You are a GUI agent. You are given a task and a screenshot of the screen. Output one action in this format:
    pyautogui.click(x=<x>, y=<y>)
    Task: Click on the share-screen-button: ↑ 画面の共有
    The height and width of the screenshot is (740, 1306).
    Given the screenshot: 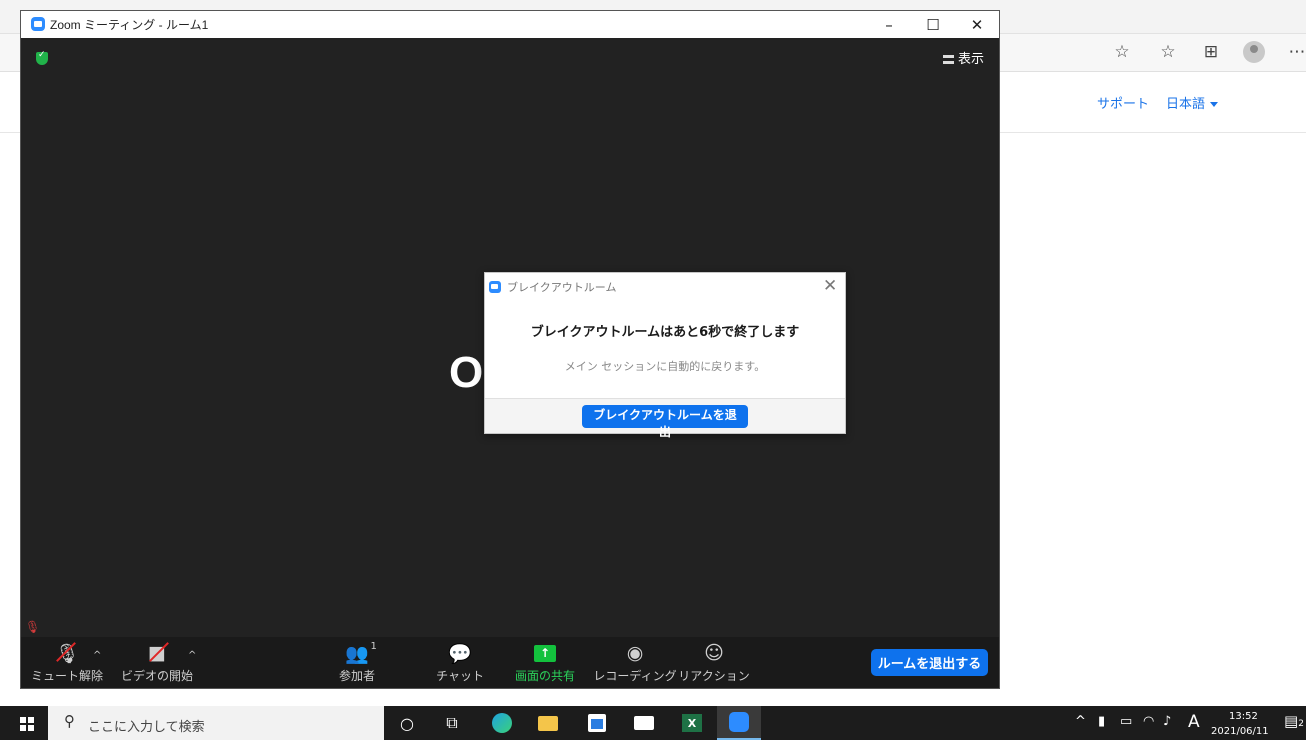 What is the action you would take?
    pyautogui.click(x=545, y=663)
    